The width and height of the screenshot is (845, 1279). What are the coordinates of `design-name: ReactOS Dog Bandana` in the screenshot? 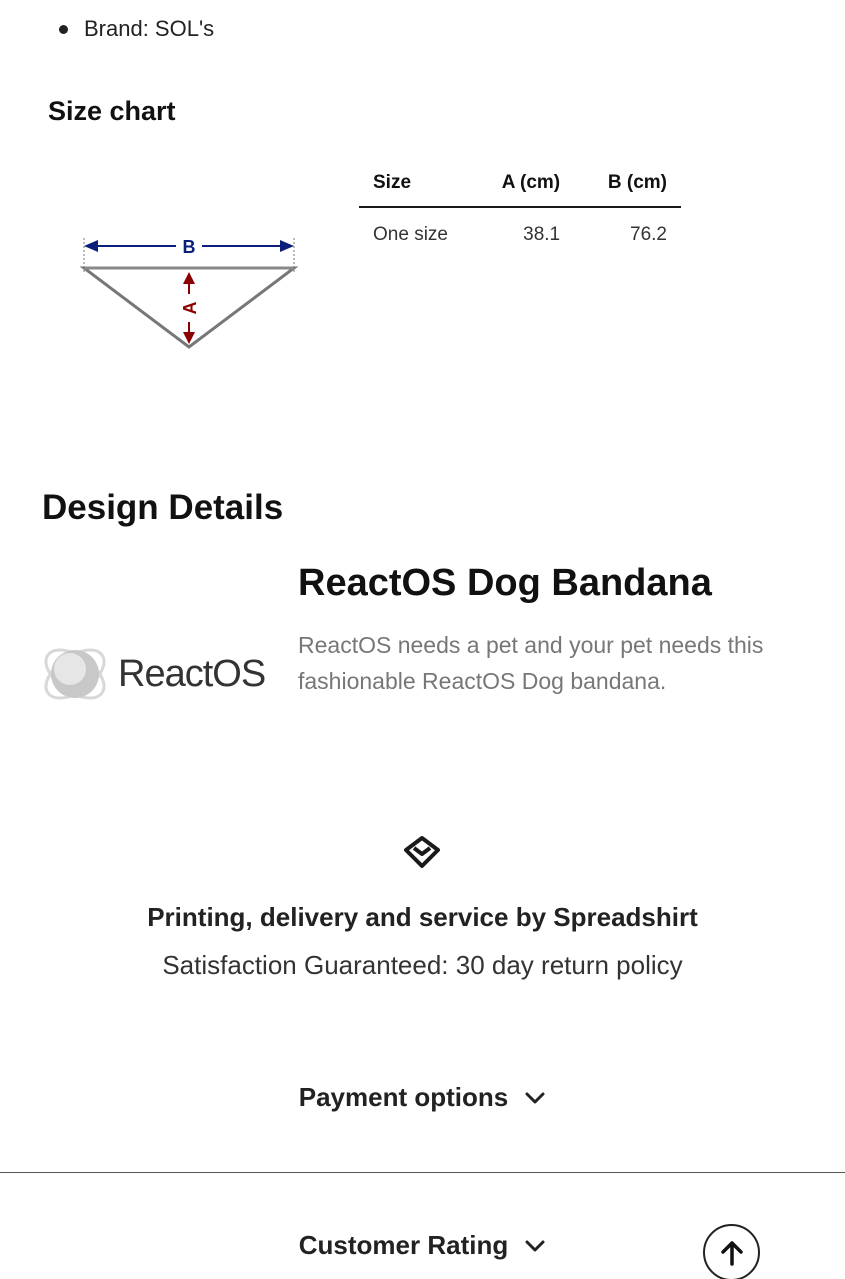 It's located at (505, 583).